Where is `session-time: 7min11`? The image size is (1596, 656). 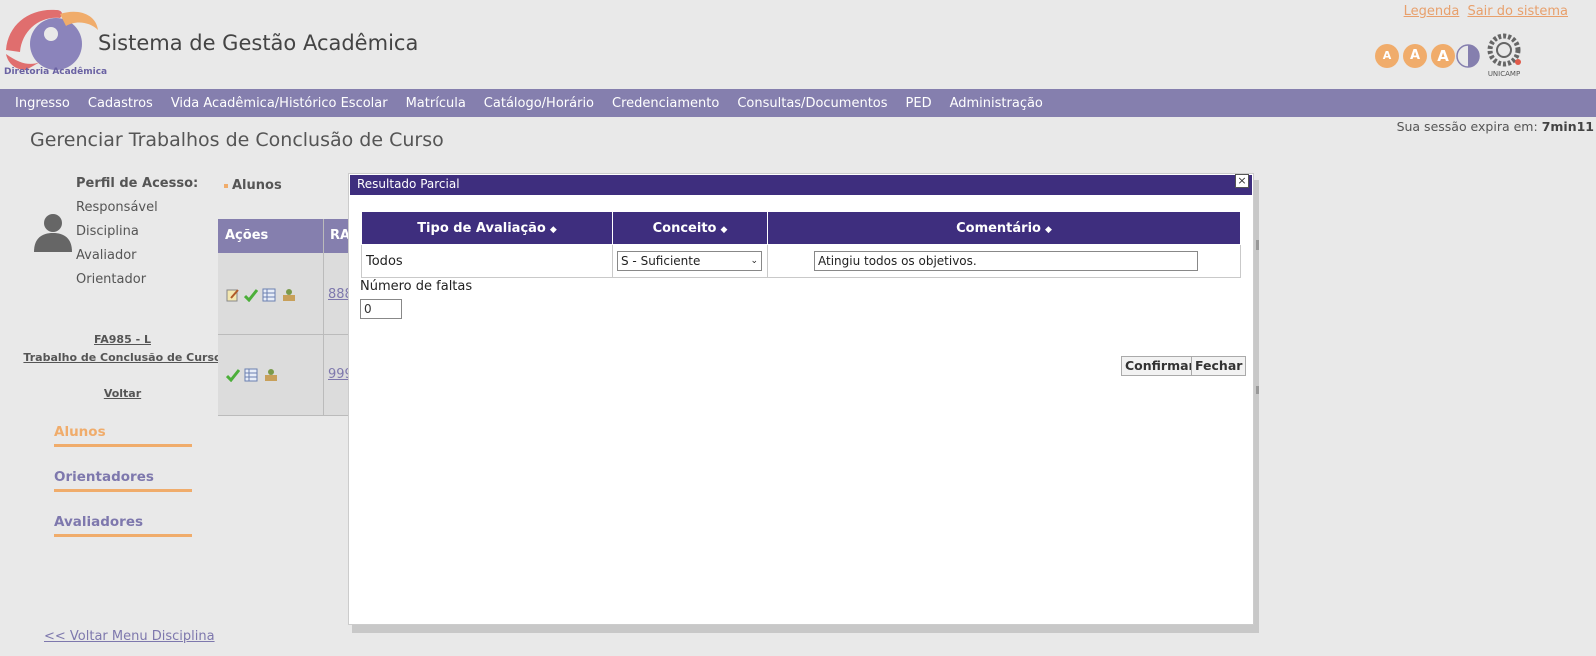 session-time: 7min11 is located at coordinates (1567, 126).